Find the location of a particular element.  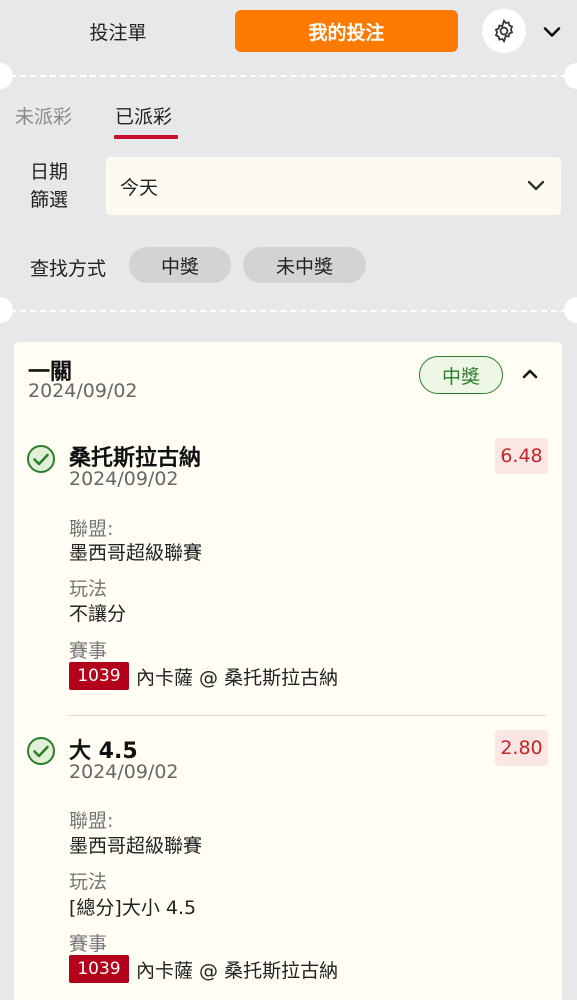

tab-settled: 已派彩 is located at coordinates (143, 115).